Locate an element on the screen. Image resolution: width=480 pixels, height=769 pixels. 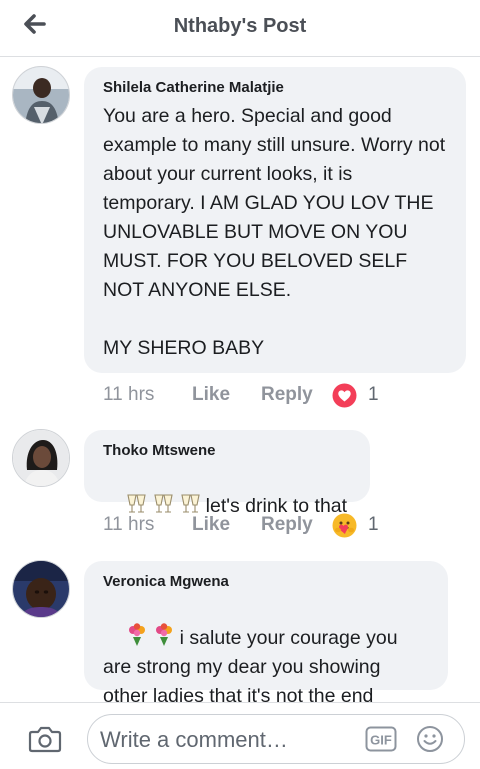
emoji-button is located at coordinates (430, 741).